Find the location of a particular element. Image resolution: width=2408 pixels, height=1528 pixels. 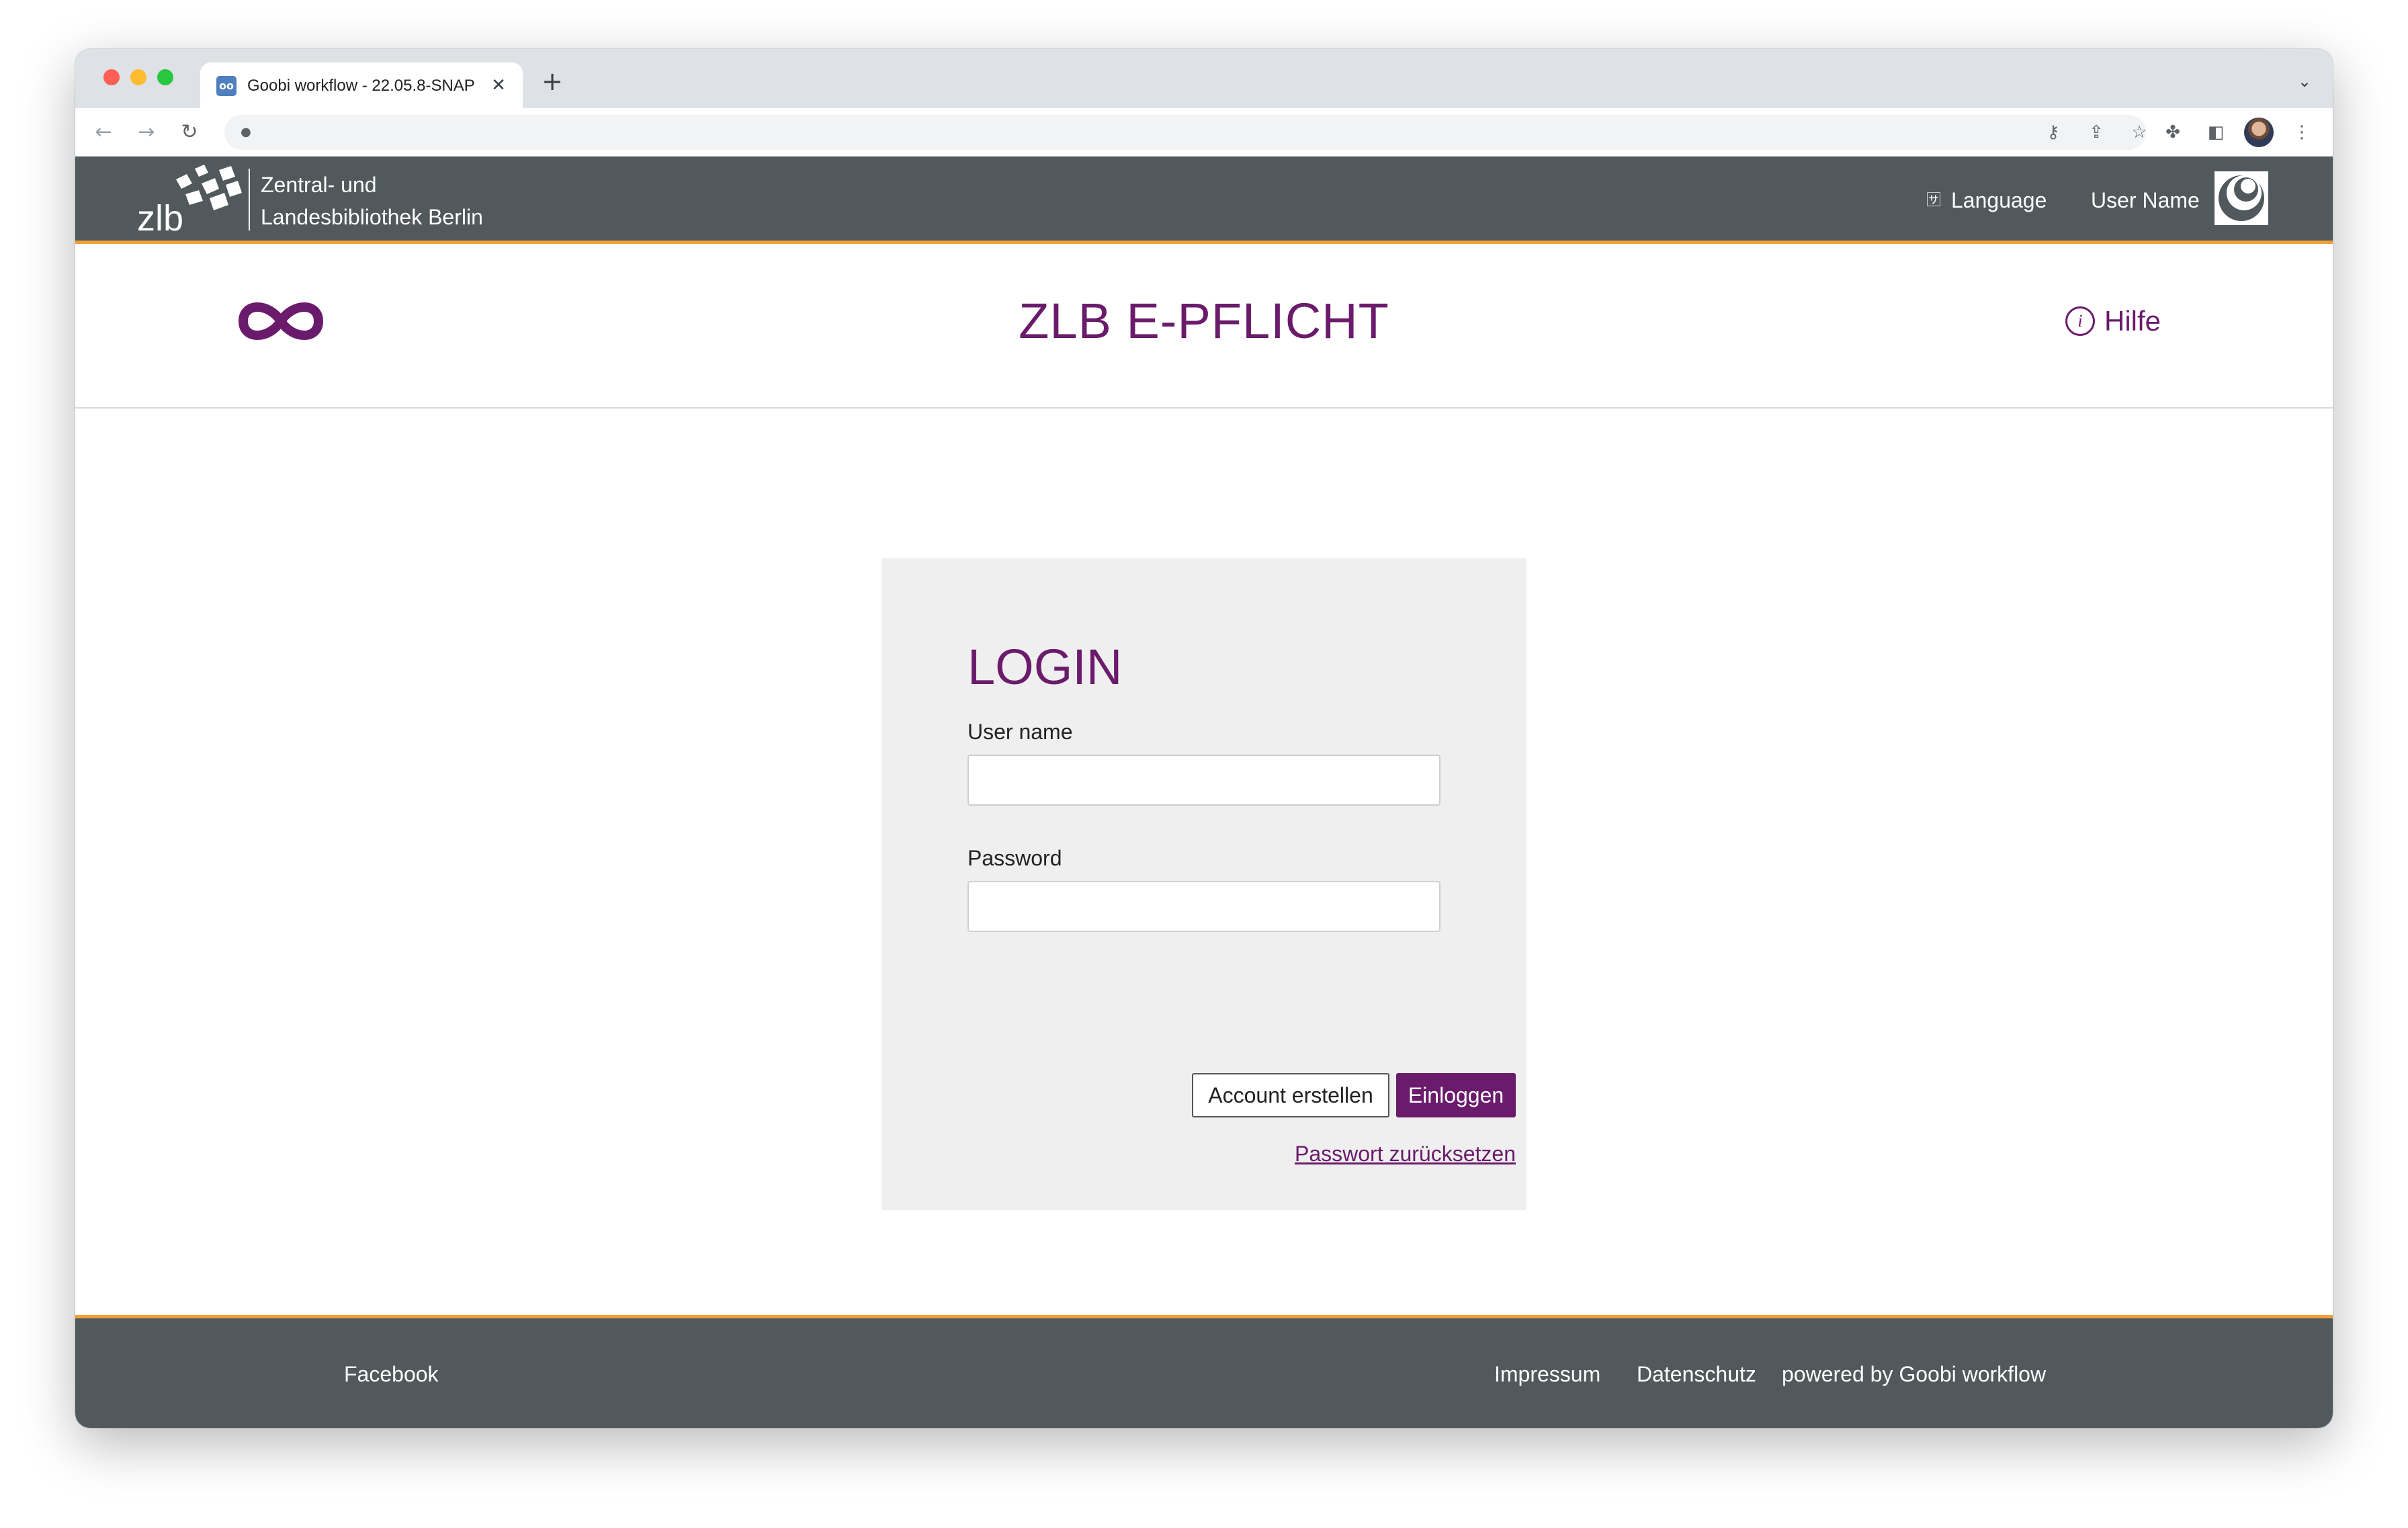

translate-icon: 🈂 is located at coordinates (1933, 200).